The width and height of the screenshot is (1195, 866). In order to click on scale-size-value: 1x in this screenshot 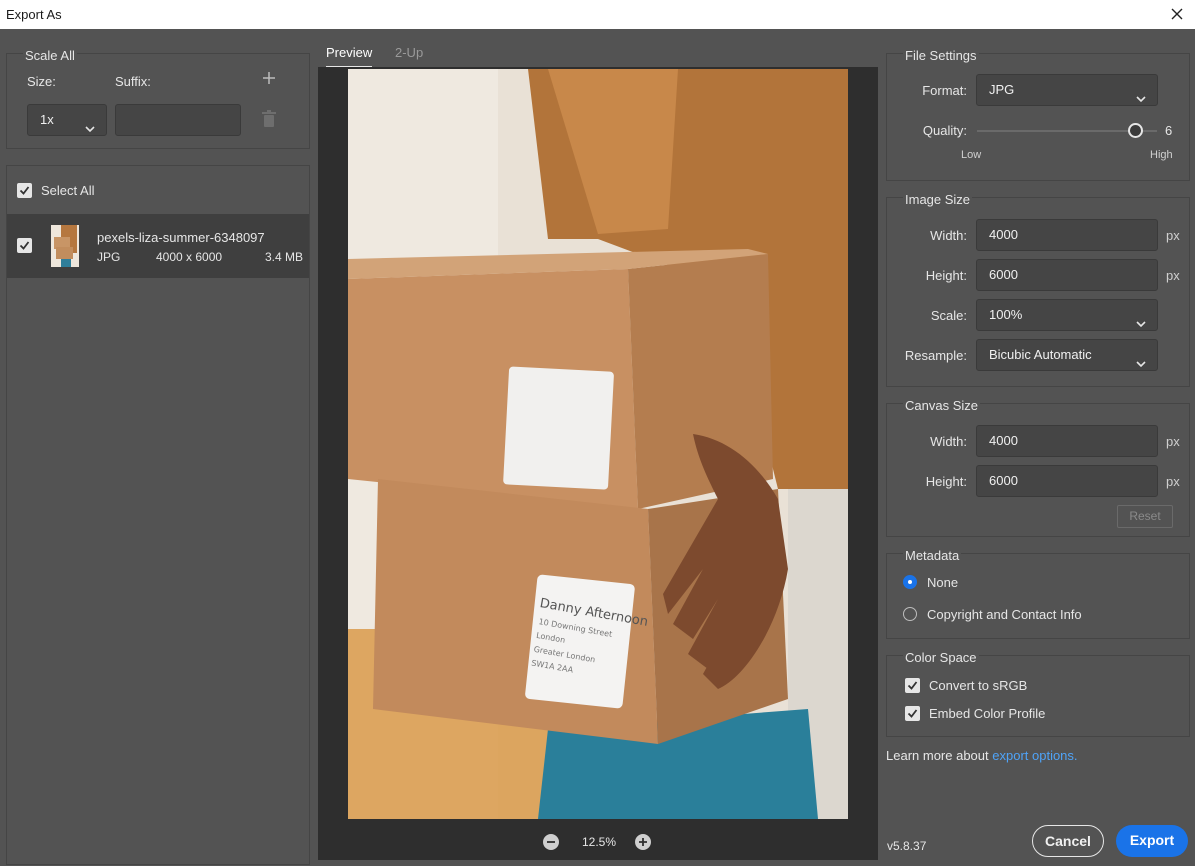, I will do `click(47, 119)`.